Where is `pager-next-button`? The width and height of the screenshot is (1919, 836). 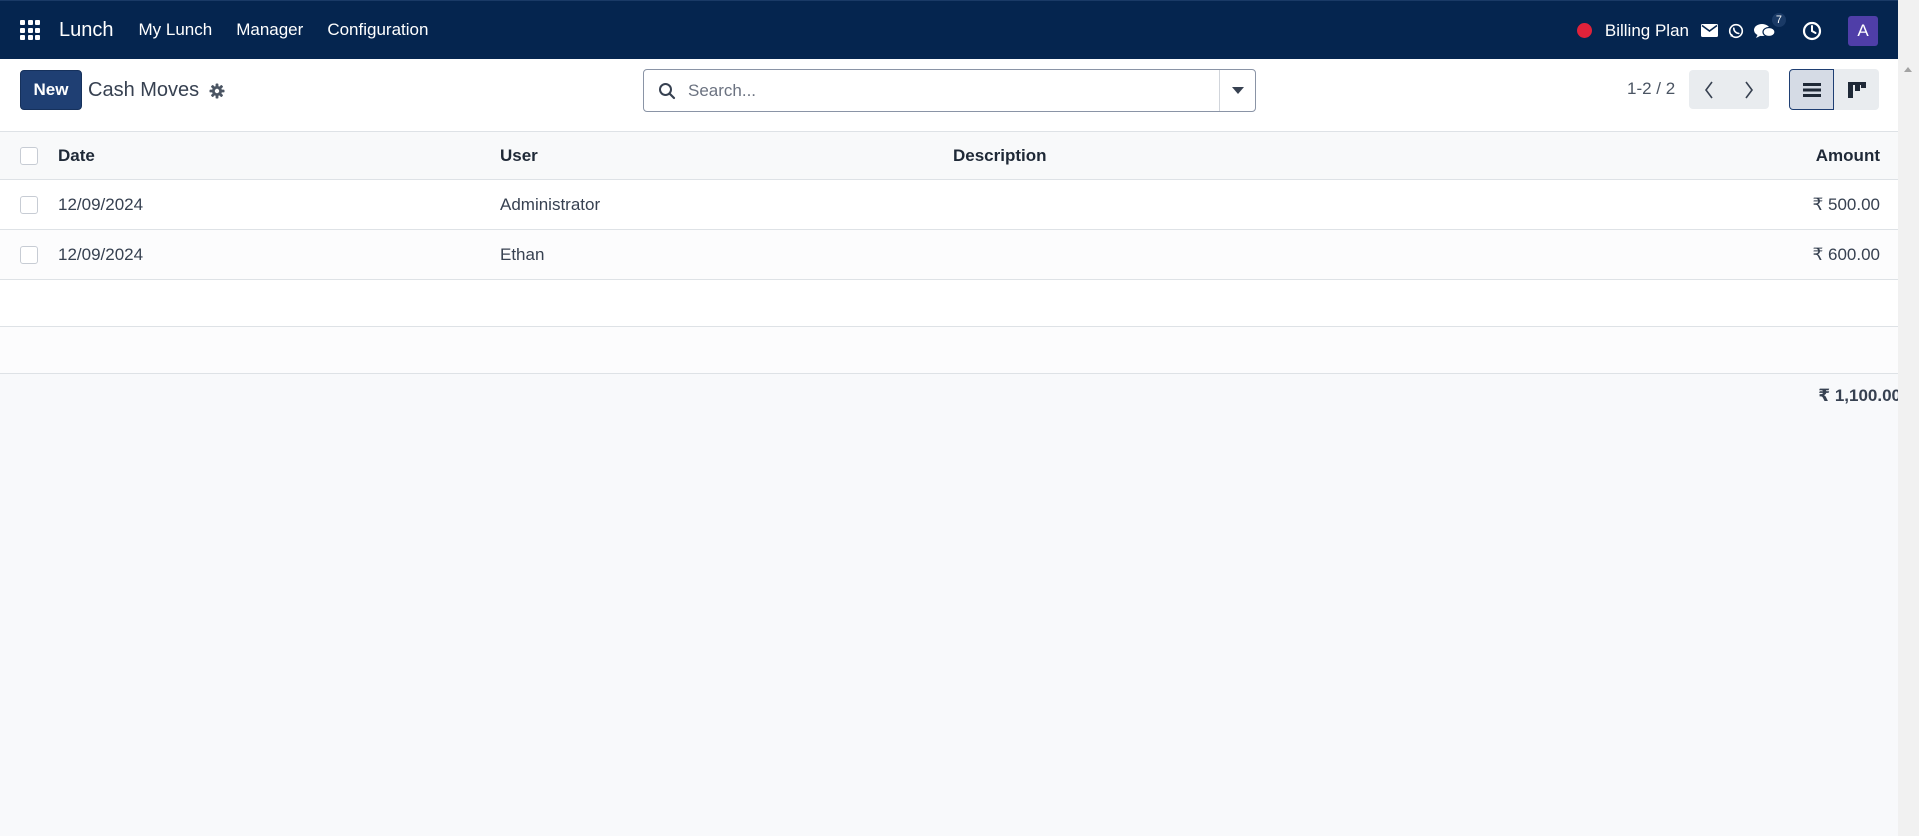 pager-next-button is located at coordinates (1749, 89).